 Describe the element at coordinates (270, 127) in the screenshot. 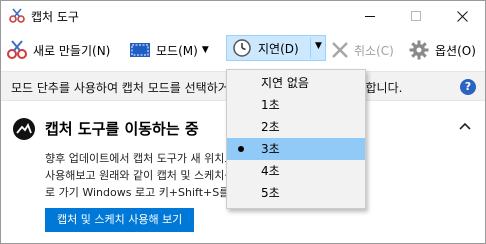

I see `delay-menu-item-label: 2초` at that location.